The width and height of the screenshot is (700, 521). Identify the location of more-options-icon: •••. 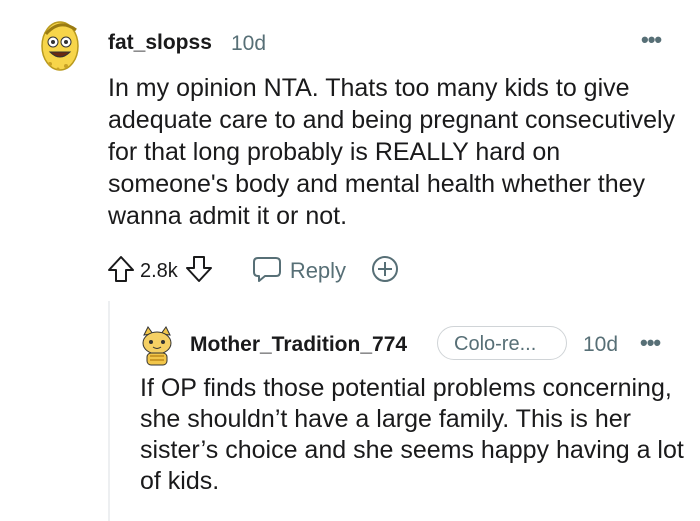
(651, 40).